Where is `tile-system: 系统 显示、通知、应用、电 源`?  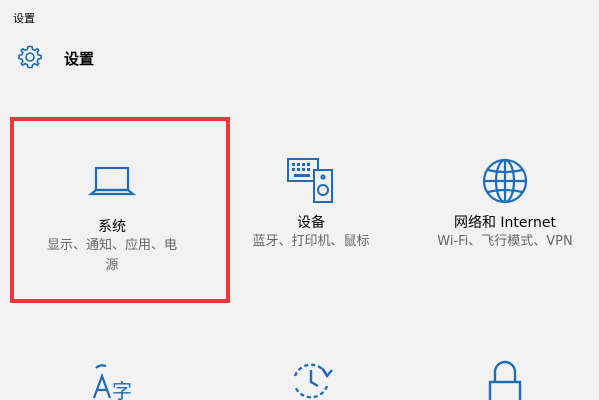 tile-system: 系统 显示、通知、应用、电 源 is located at coordinates (112, 218).